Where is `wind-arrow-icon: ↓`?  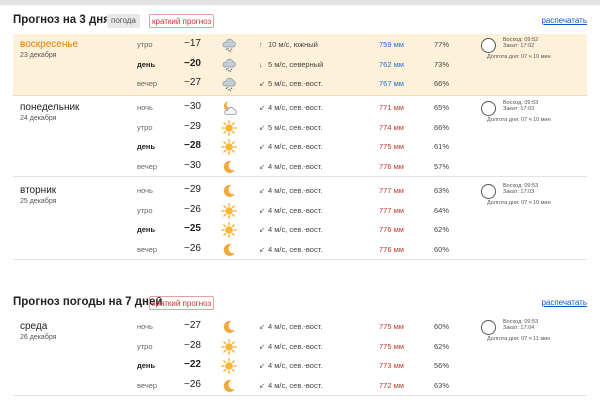
wind-arrow-icon: ↓ is located at coordinates (261, 64).